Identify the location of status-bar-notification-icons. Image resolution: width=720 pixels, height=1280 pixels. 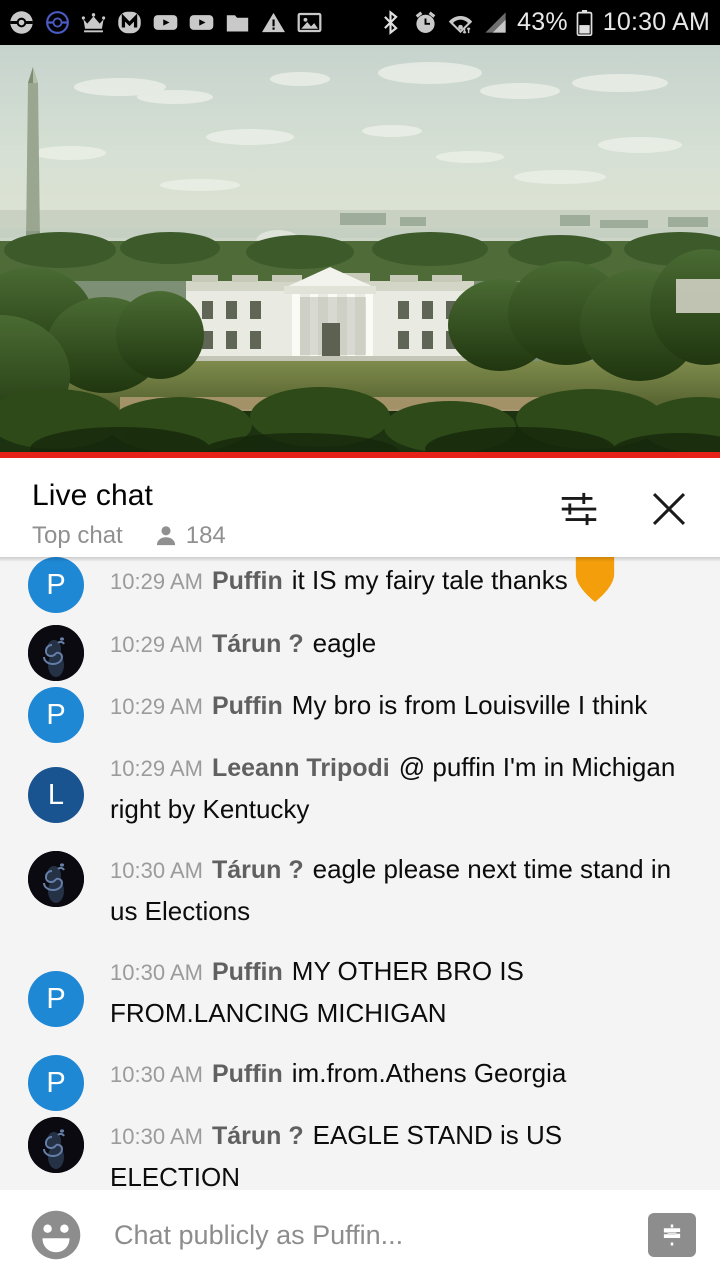
(165, 22).